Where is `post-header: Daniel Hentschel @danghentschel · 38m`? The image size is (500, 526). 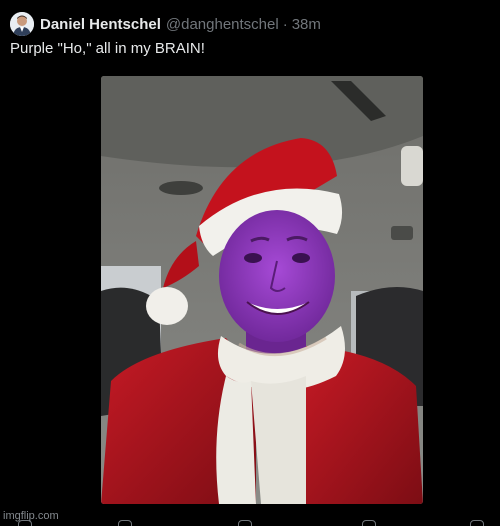
post-header: Daniel Hentschel @danghentschel · 38m is located at coordinates (165, 24).